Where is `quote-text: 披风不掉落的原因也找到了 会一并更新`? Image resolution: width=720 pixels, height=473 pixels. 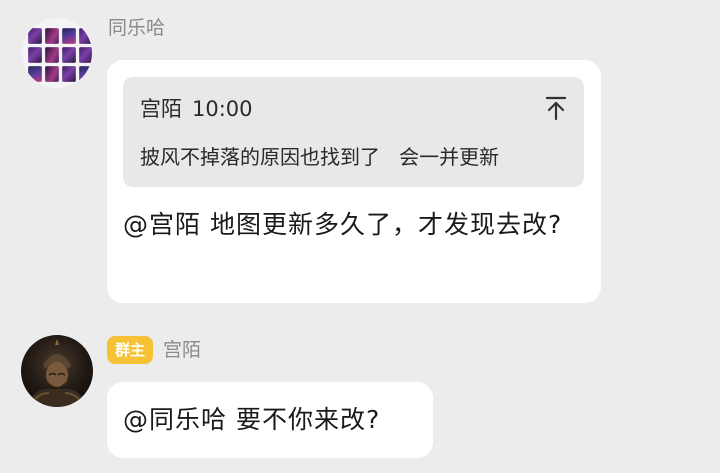 quote-text: 披风不掉落的原因也找到了 会一并更新 is located at coordinates (320, 157).